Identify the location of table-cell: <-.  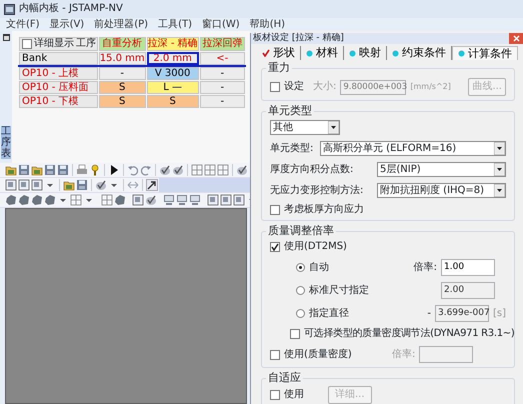
(222, 58).